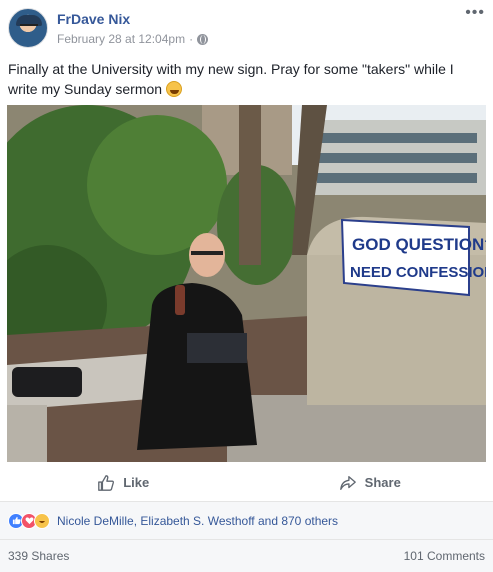  Describe the element at coordinates (347, 482) in the screenshot. I see `share-arrow-icon` at that location.